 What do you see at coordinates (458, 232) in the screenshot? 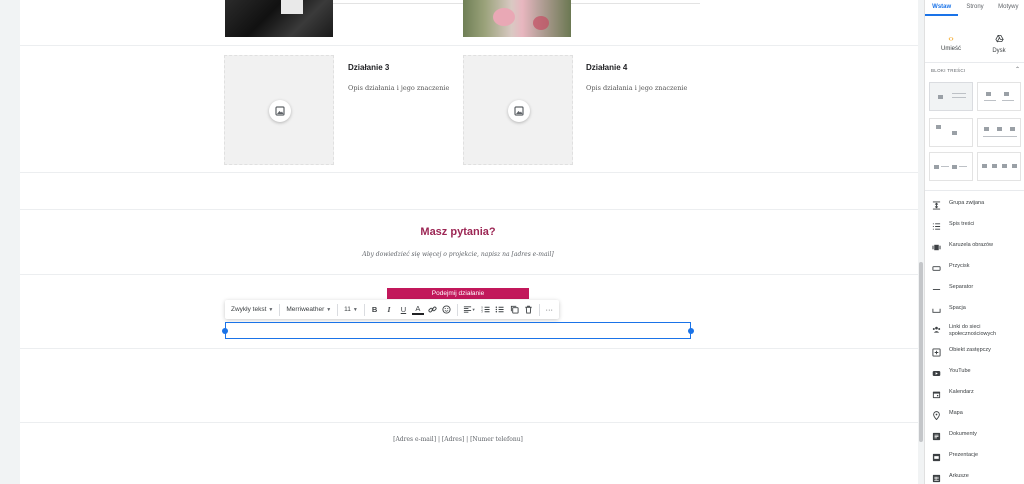
I see `questions-heading: Masz pytania?` at bounding box center [458, 232].